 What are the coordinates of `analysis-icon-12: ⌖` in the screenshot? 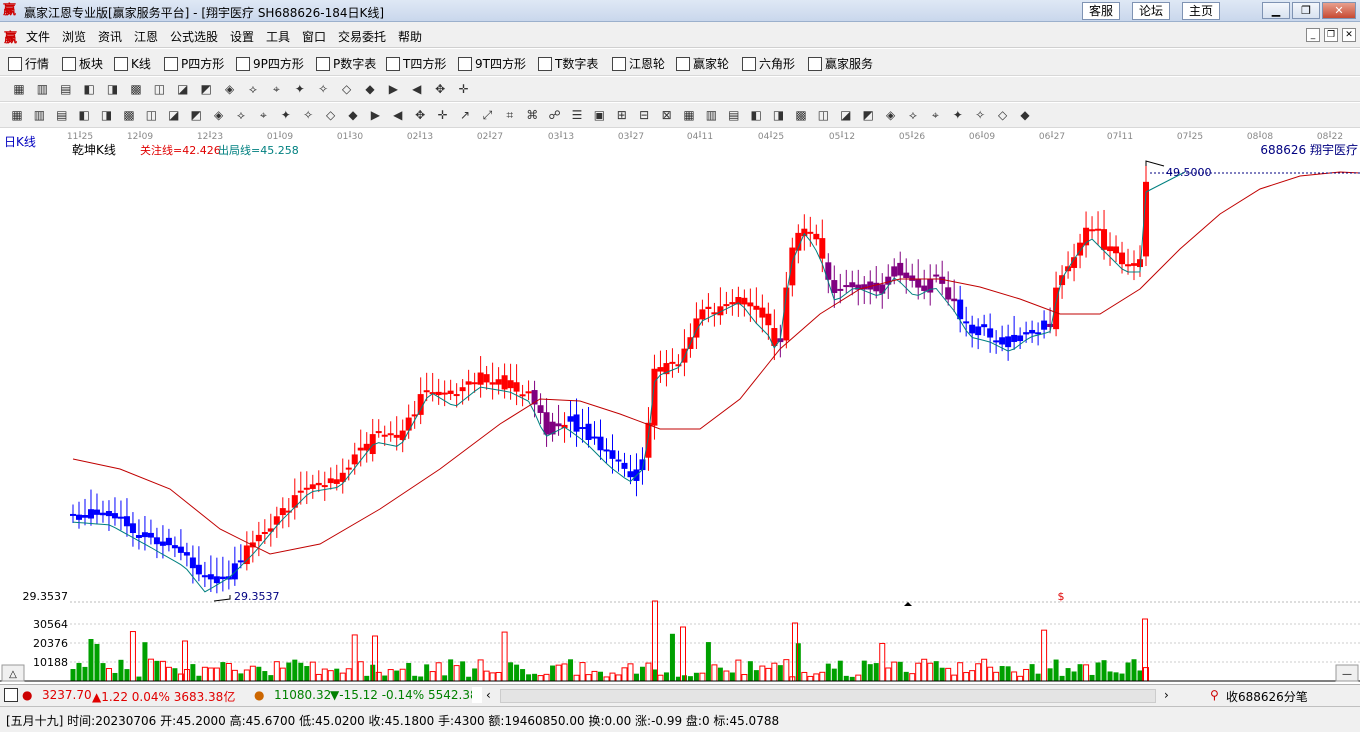 It's located at (263, 115).